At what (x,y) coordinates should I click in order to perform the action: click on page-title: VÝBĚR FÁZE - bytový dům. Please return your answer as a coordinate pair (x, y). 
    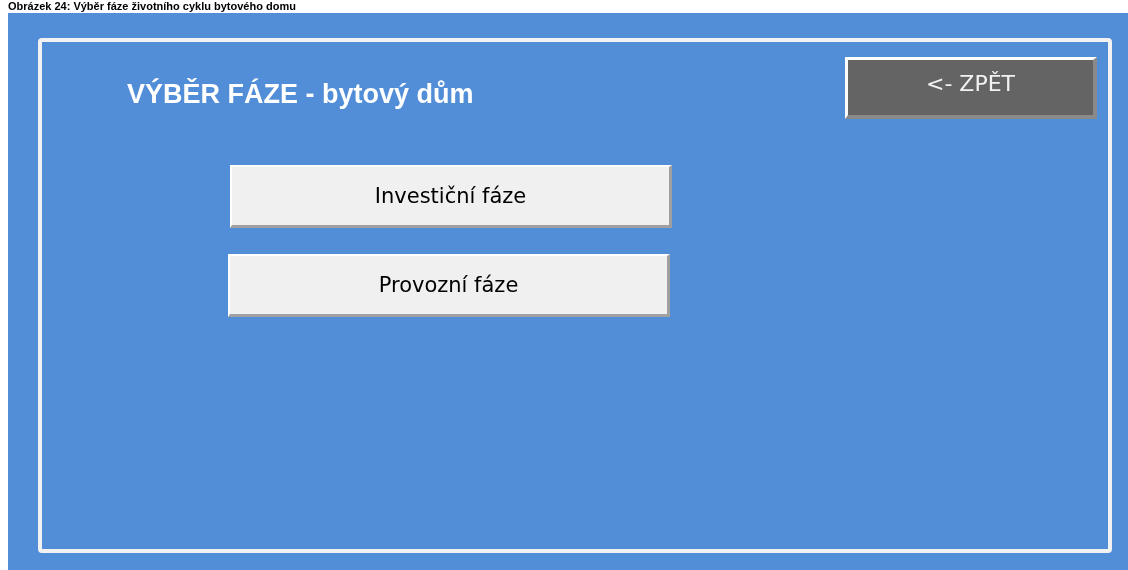
    Looking at the image, I should click on (300, 94).